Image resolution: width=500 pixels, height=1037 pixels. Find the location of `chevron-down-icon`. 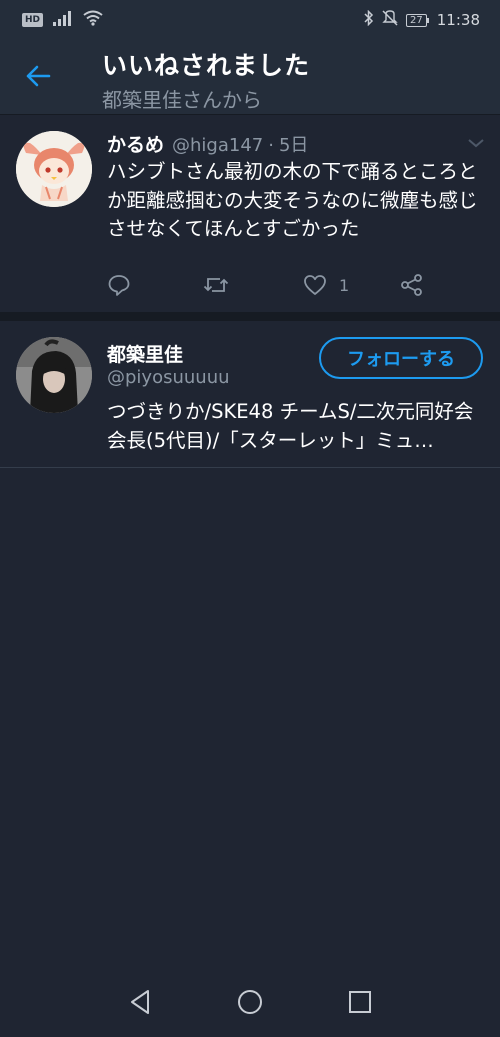

chevron-down-icon is located at coordinates (476, 143).